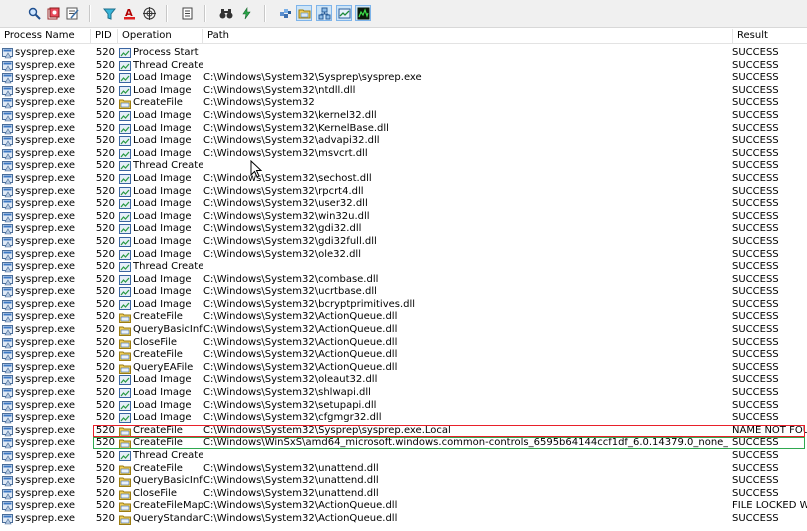 This screenshot has height=531, width=807. What do you see at coordinates (304, 13) in the screenshot?
I see `filesystem-activity-icon` at bounding box center [304, 13].